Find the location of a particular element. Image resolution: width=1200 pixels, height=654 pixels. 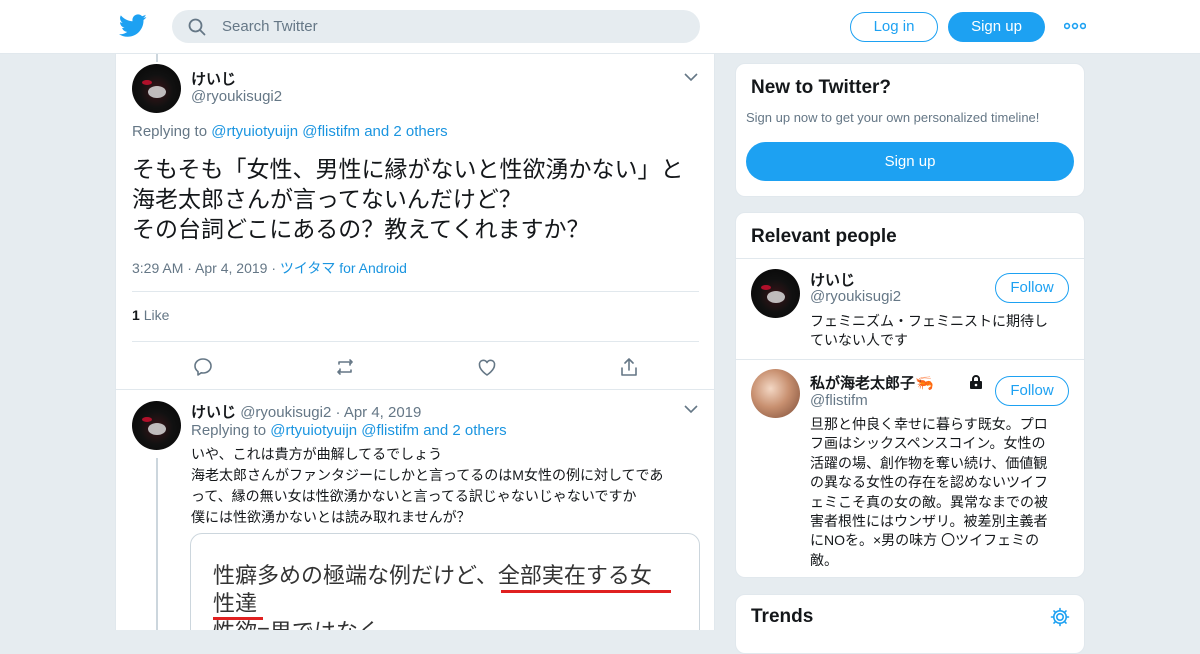

bio-line: にNOを。×男の味方 〇ツイフェミの is located at coordinates (925, 540).